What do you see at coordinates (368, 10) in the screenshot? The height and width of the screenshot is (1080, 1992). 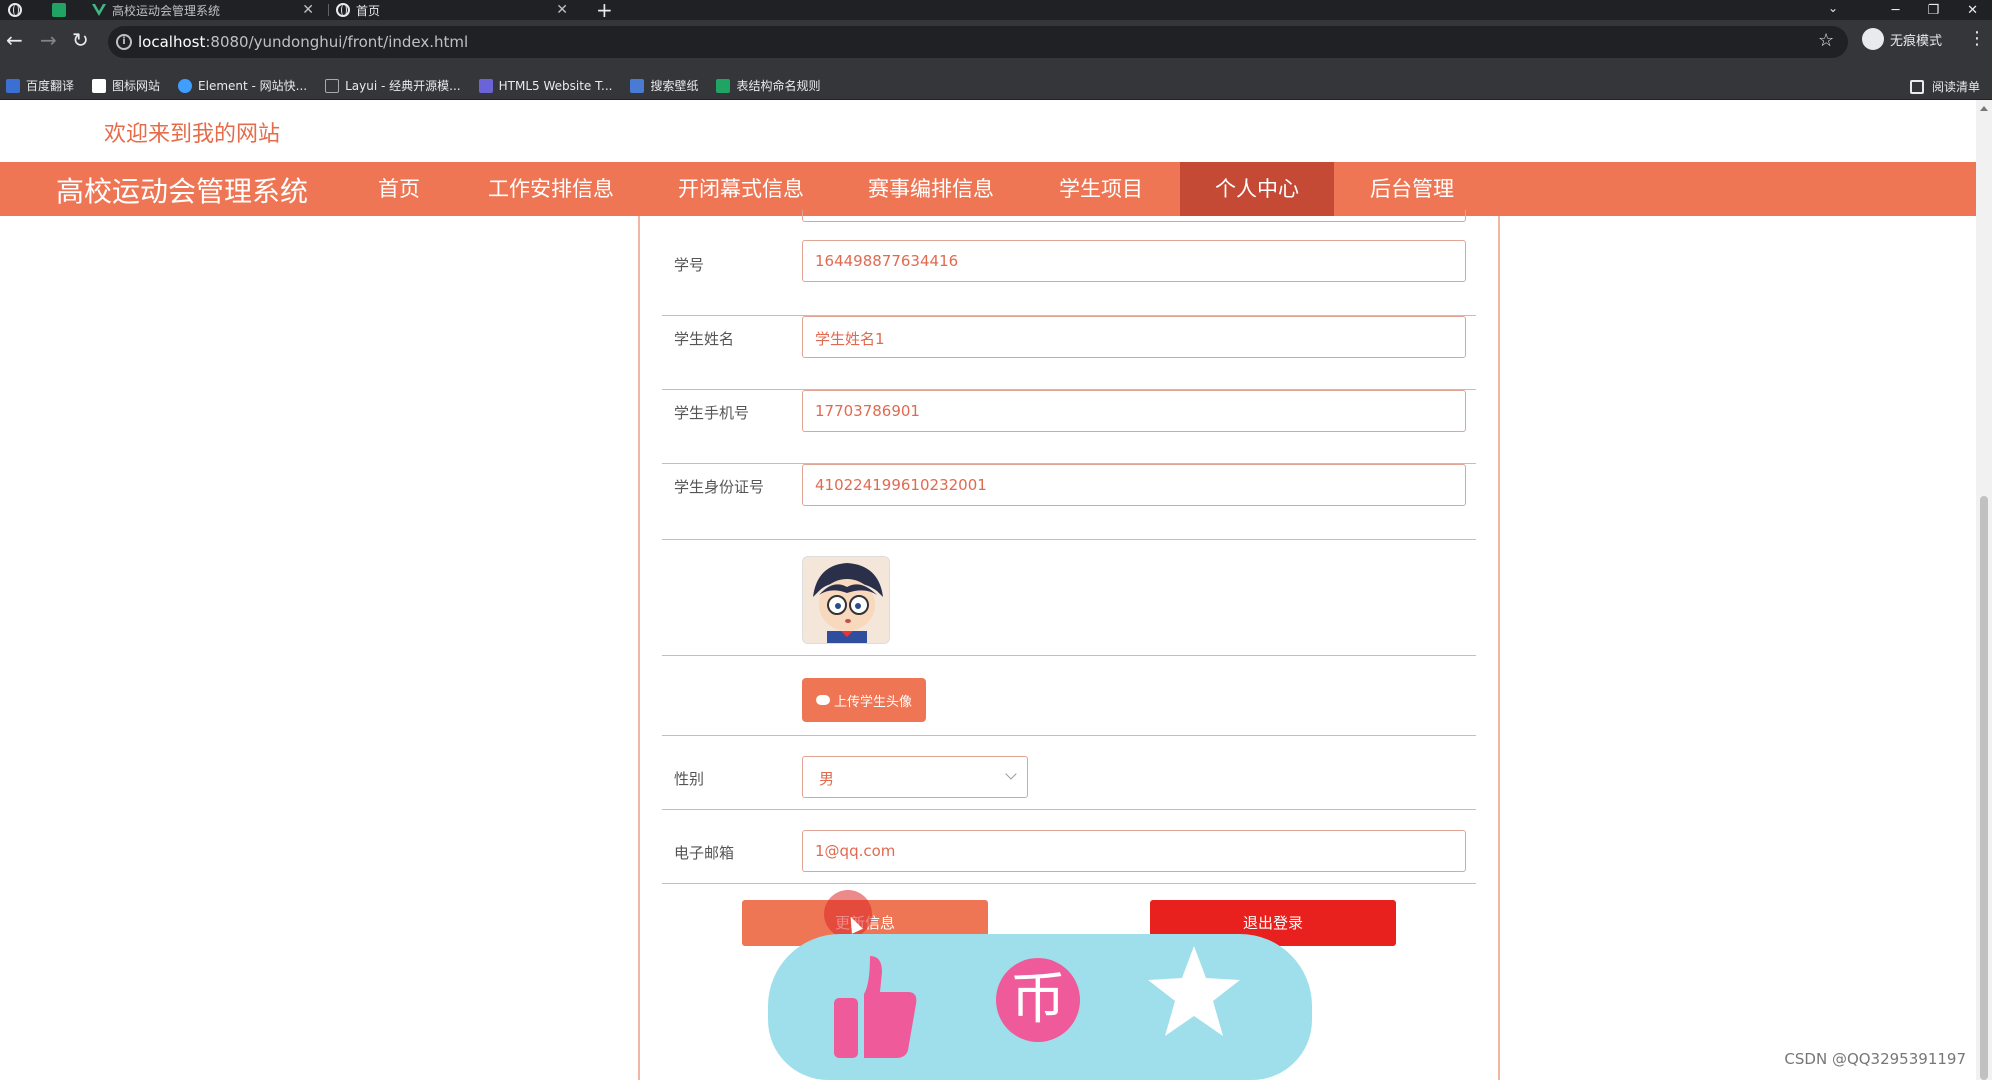 I see `tab-title: 首页` at bounding box center [368, 10].